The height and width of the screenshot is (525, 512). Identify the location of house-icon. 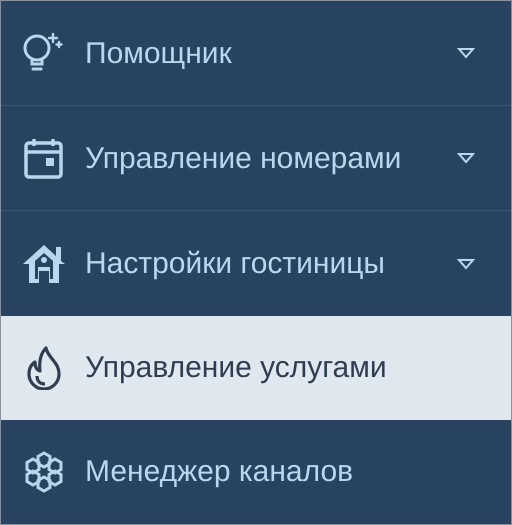
(44, 263).